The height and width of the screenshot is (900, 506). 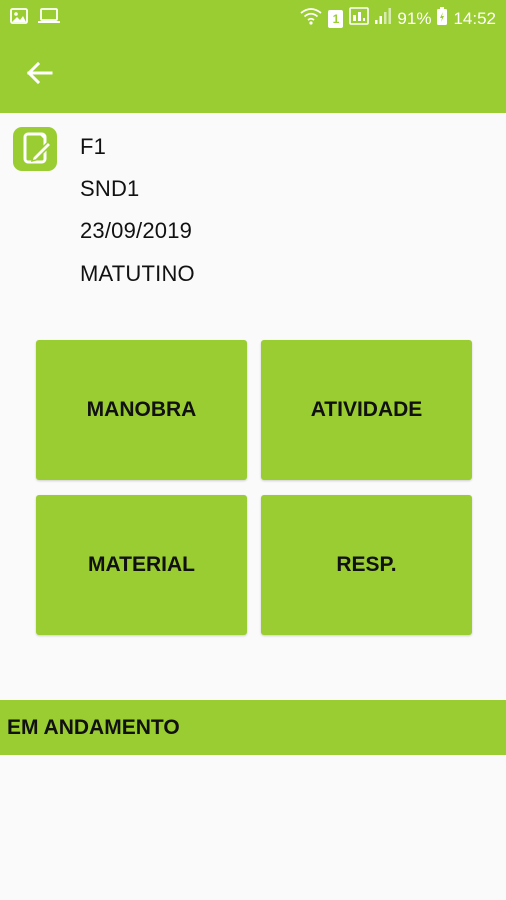 I want to click on battery-percent: 91%, so click(x=414, y=18).